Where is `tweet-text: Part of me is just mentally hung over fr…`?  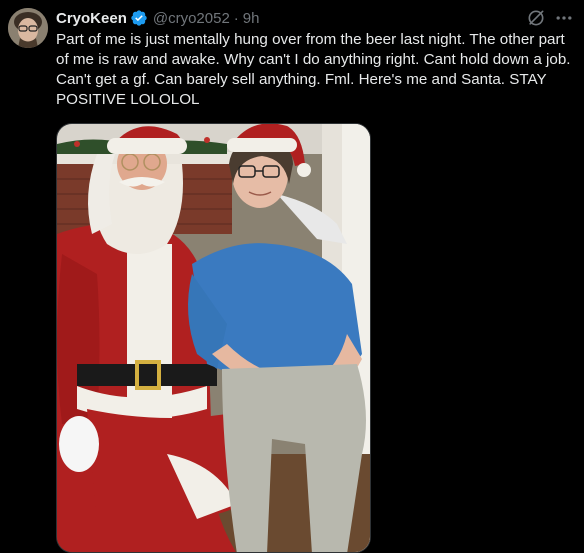 tweet-text: Part of me is just mentally hung over fr… is located at coordinates (313, 69).